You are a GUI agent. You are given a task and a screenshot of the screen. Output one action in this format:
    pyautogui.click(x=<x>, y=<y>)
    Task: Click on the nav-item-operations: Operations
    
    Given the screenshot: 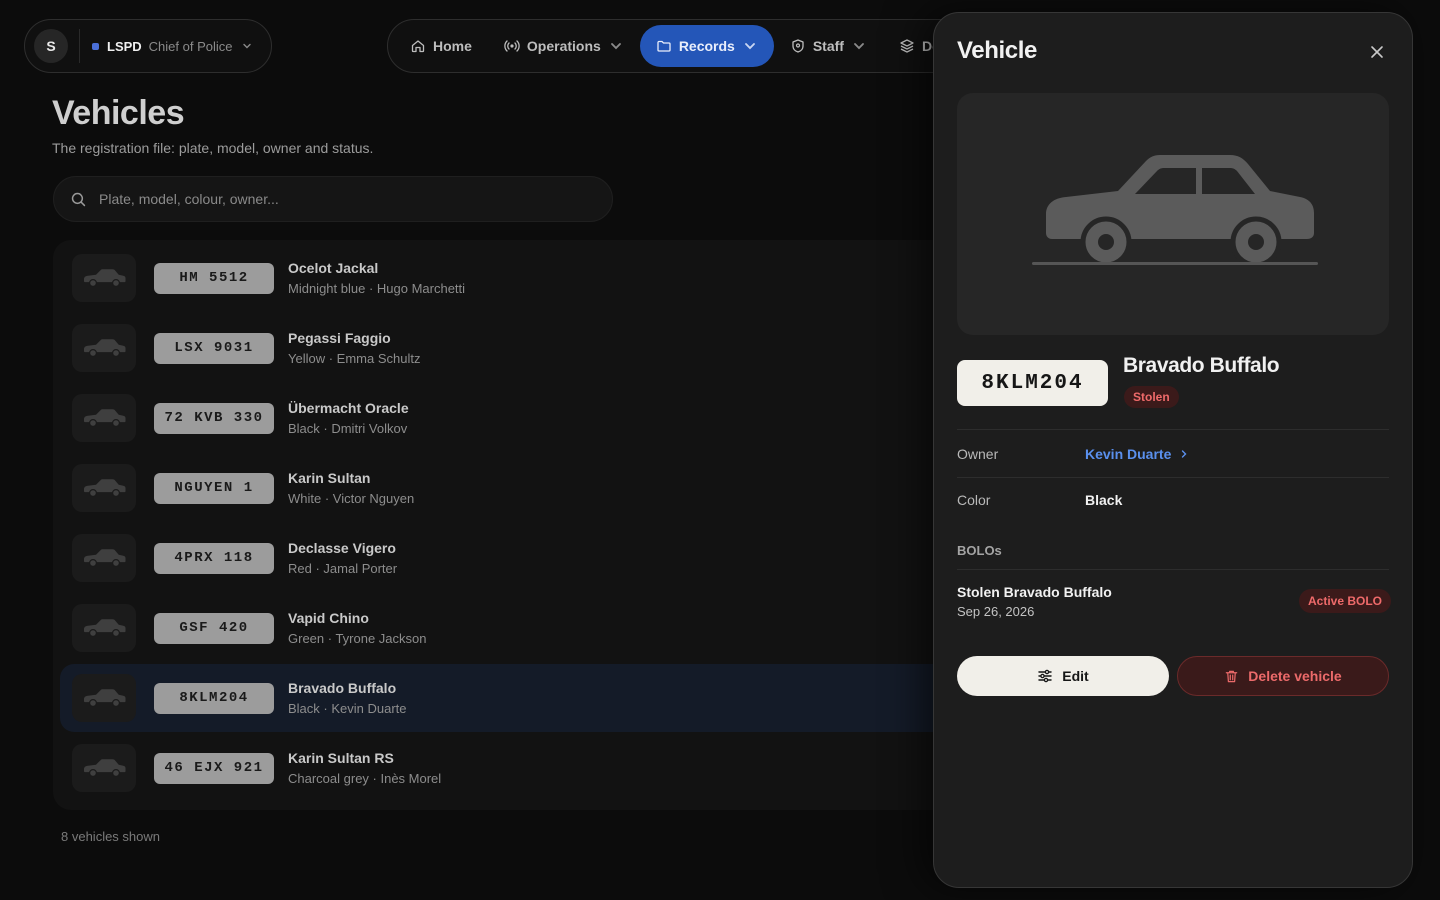 What is the action you would take?
    pyautogui.click(x=564, y=46)
    